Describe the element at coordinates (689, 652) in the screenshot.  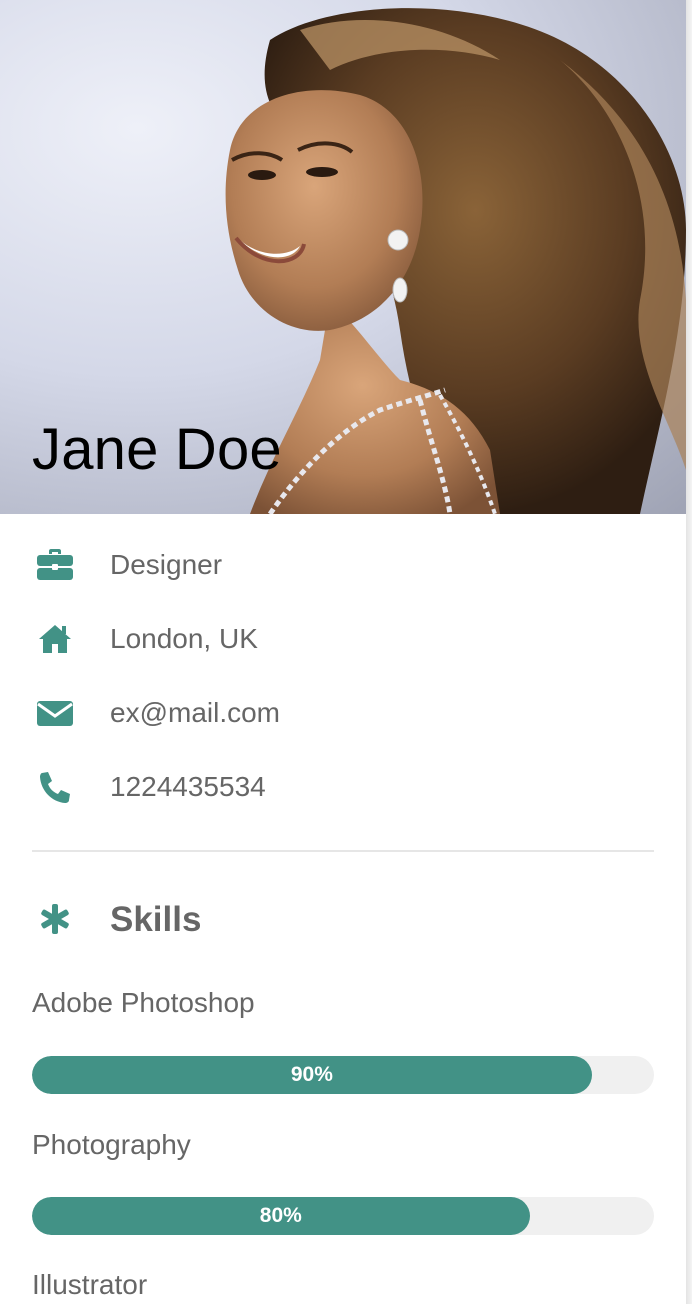
I see `scrollbar-track` at that location.